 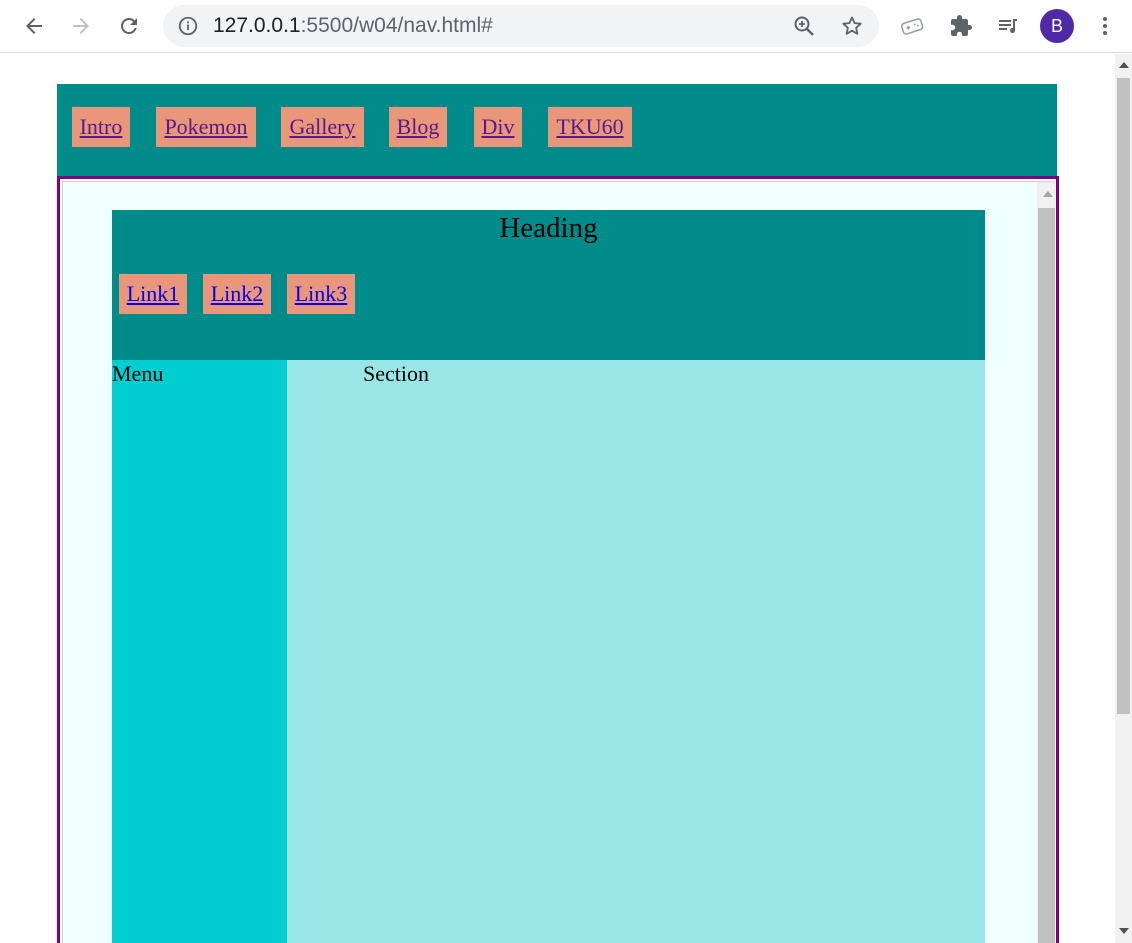 I want to click on iframe-scroll-up-arrow, so click(x=1048, y=194).